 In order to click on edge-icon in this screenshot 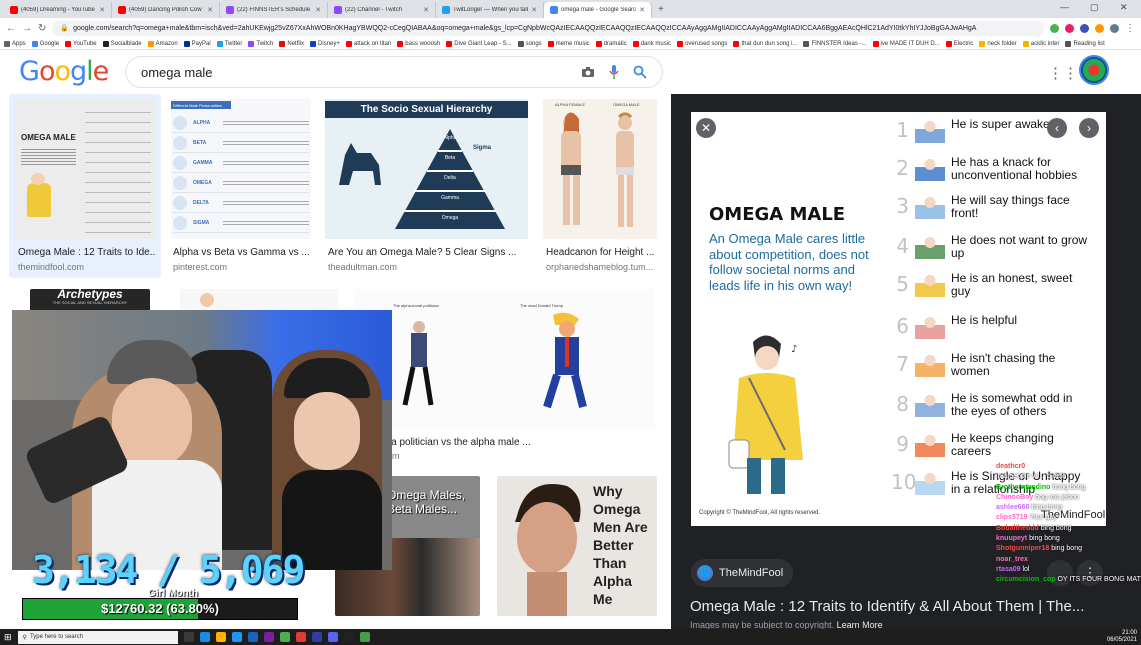, I will do `click(204, 637)`.